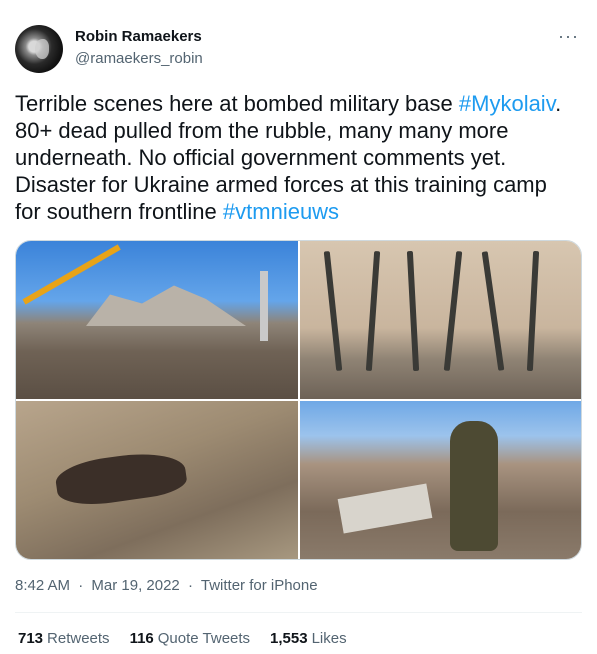 This screenshot has height=654, width=597. Describe the element at coordinates (31, 638) in the screenshot. I see `retweets-count: 713` at that location.